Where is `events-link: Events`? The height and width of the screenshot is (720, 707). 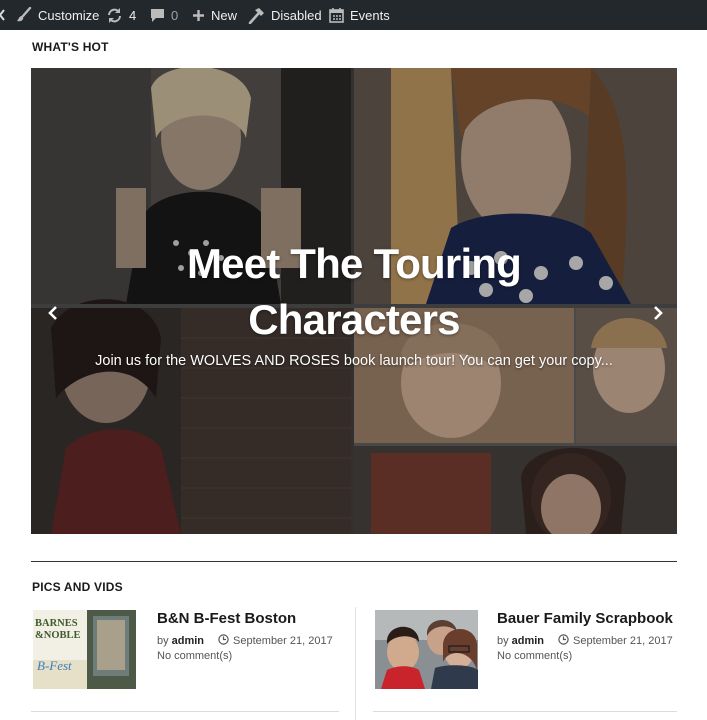 events-link: Events is located at coordinates (359, 15).